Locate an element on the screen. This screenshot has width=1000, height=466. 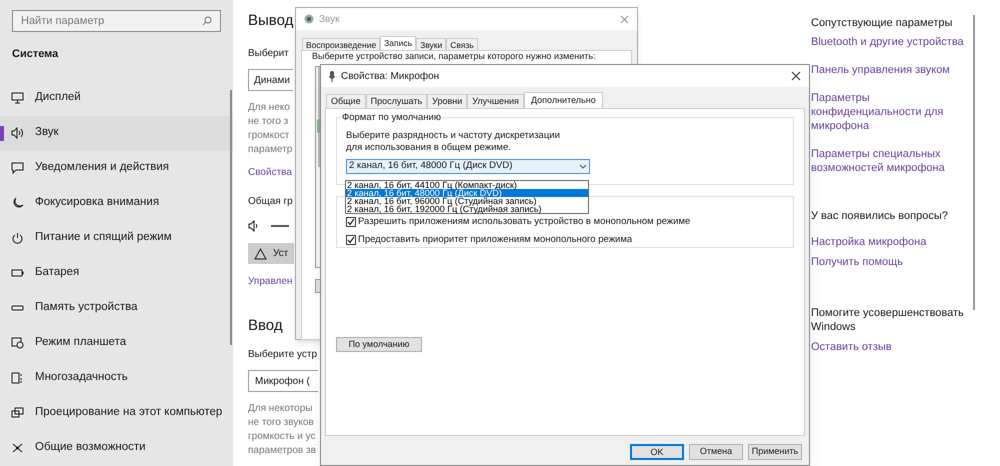
section-heading: Ввод is located at coordinates (265, 326).